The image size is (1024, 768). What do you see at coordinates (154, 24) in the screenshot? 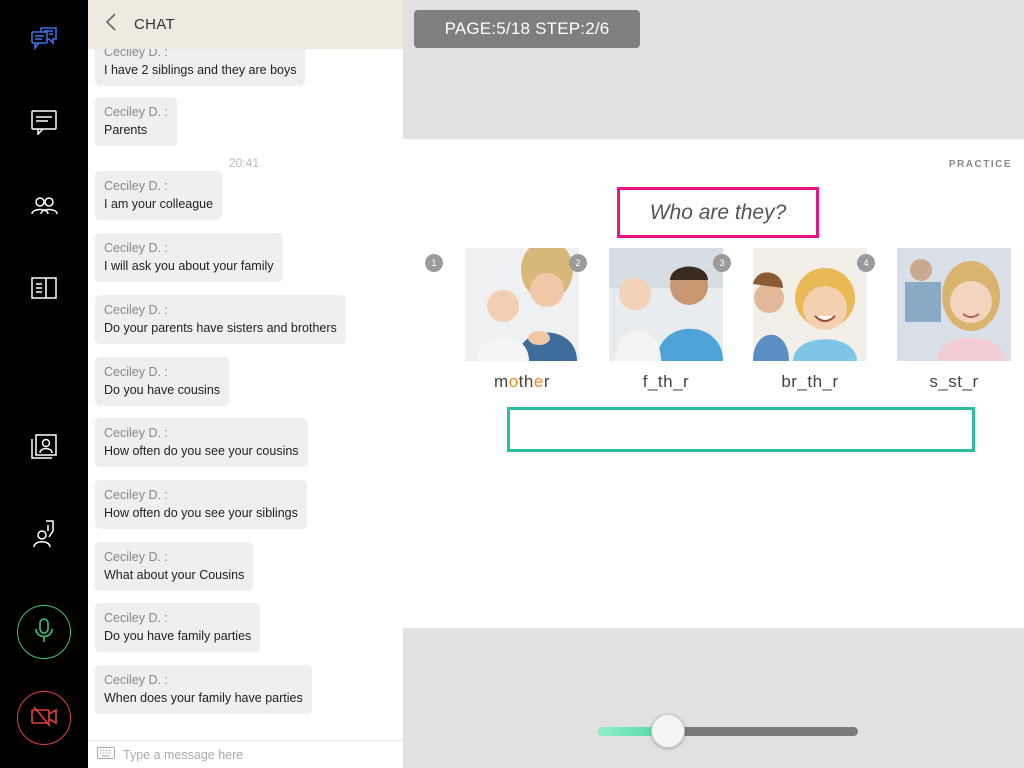
I see `chat-title: CHAT` at bounding box center [154, 24].